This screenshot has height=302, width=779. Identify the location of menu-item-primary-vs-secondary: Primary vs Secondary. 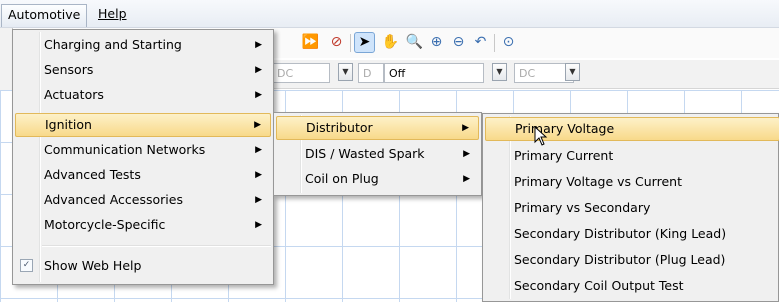
(630, 208).